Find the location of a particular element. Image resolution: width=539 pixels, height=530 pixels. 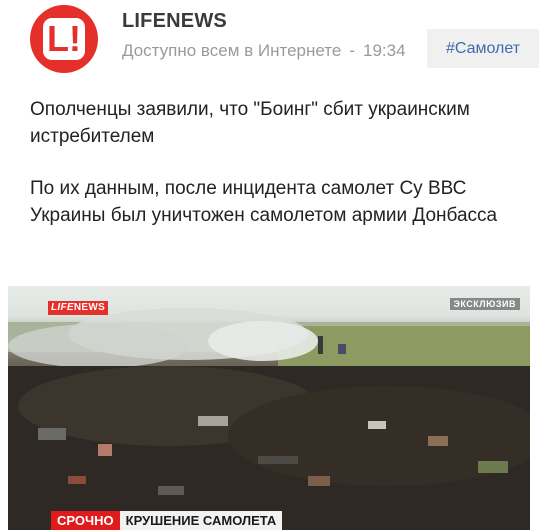

lifenews-logo-icon: L! is located at coordinates (64, 39).